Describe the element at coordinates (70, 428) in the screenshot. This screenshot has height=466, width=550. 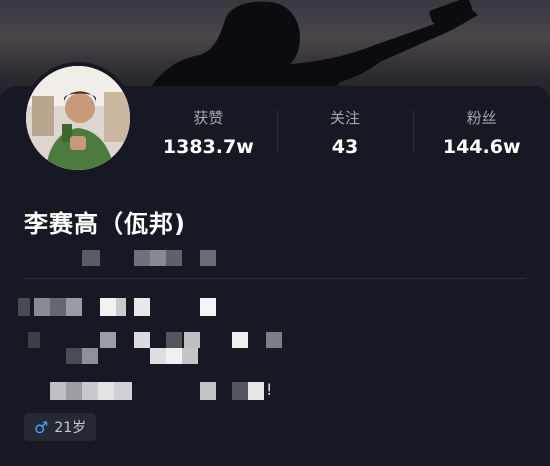
I see `age-label: 21岁` at that location.